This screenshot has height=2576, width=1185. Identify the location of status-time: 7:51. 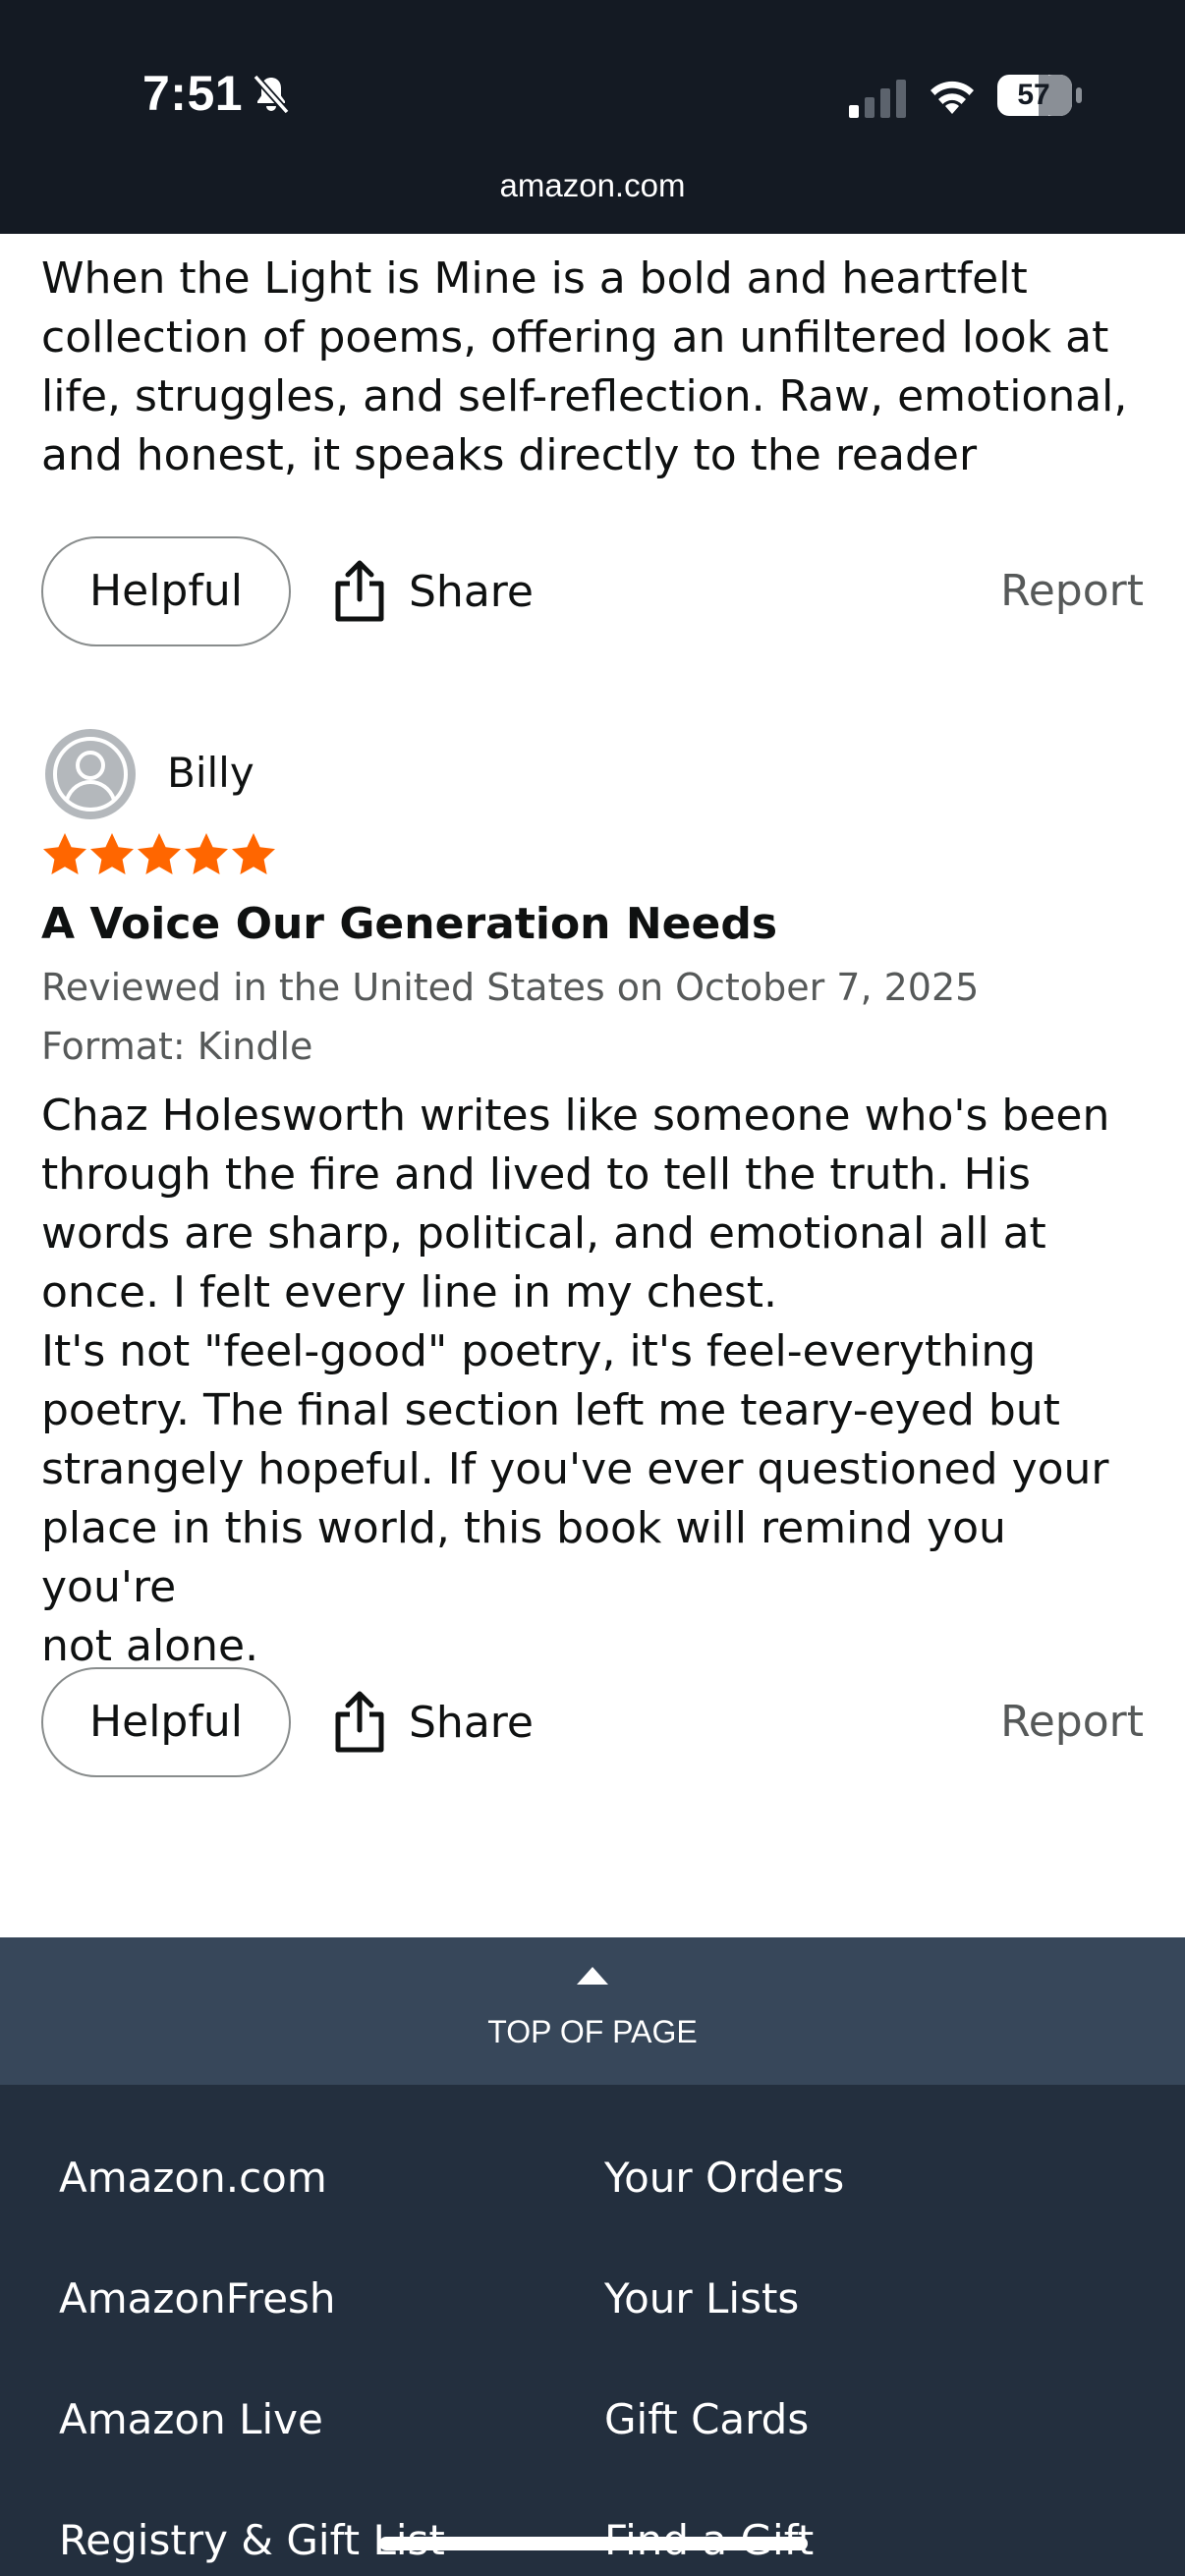
(193, 93).